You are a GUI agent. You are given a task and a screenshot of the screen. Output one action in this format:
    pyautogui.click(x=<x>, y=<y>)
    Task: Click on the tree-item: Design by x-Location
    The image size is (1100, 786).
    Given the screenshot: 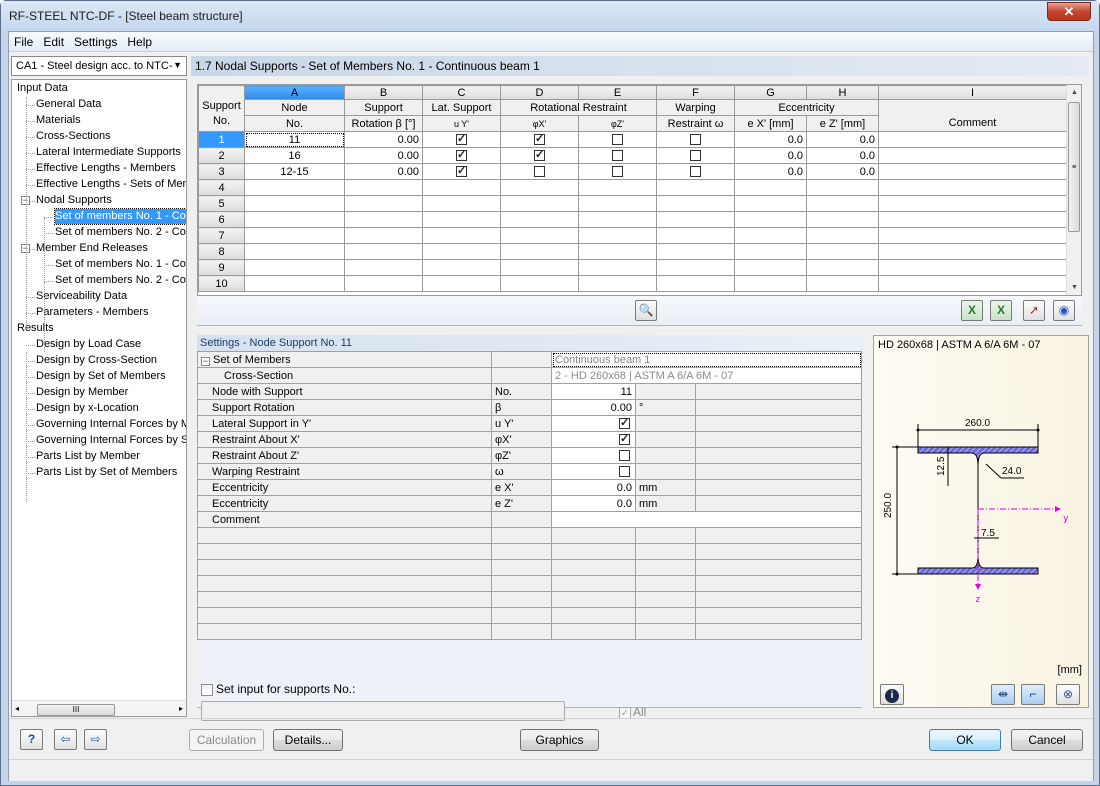 What is the action you would take?
    pyautogui.click(x=87, y=408)
    